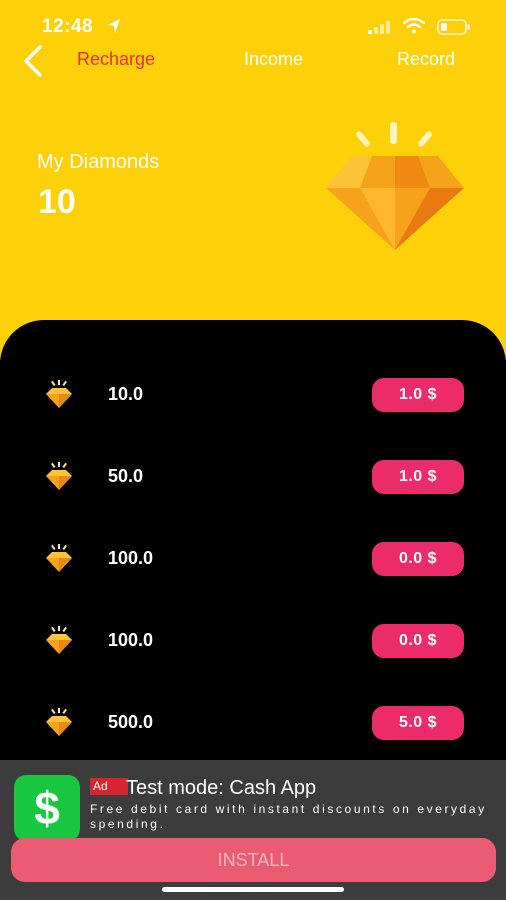  What do you see at coordinates (47, 808) in the screenshot?
I see `cash-app-icon: $` at bounding box center [47, 808].